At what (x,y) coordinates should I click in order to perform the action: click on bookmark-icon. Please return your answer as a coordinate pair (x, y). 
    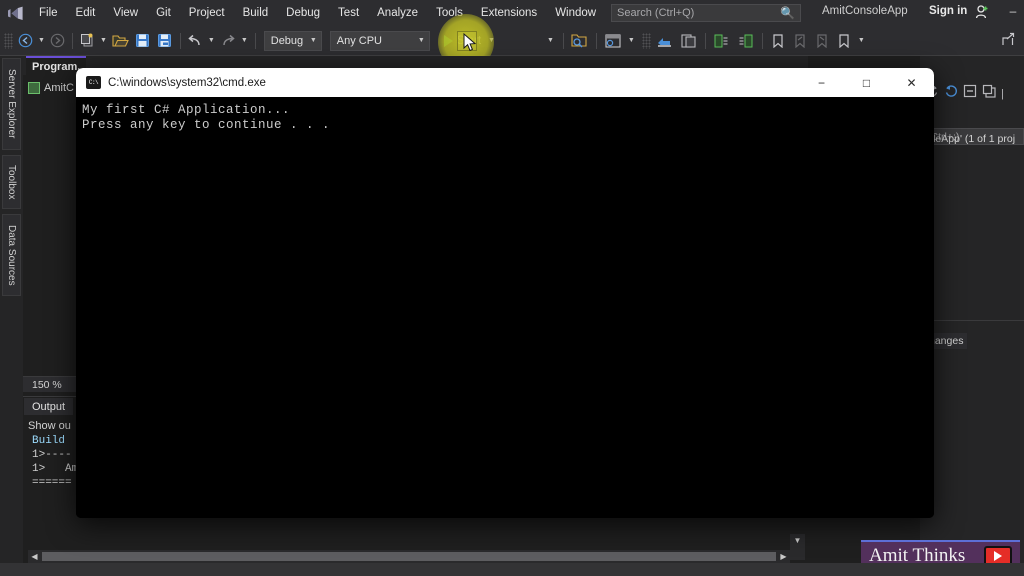
    Looking at the image, I should click on (778, 41).